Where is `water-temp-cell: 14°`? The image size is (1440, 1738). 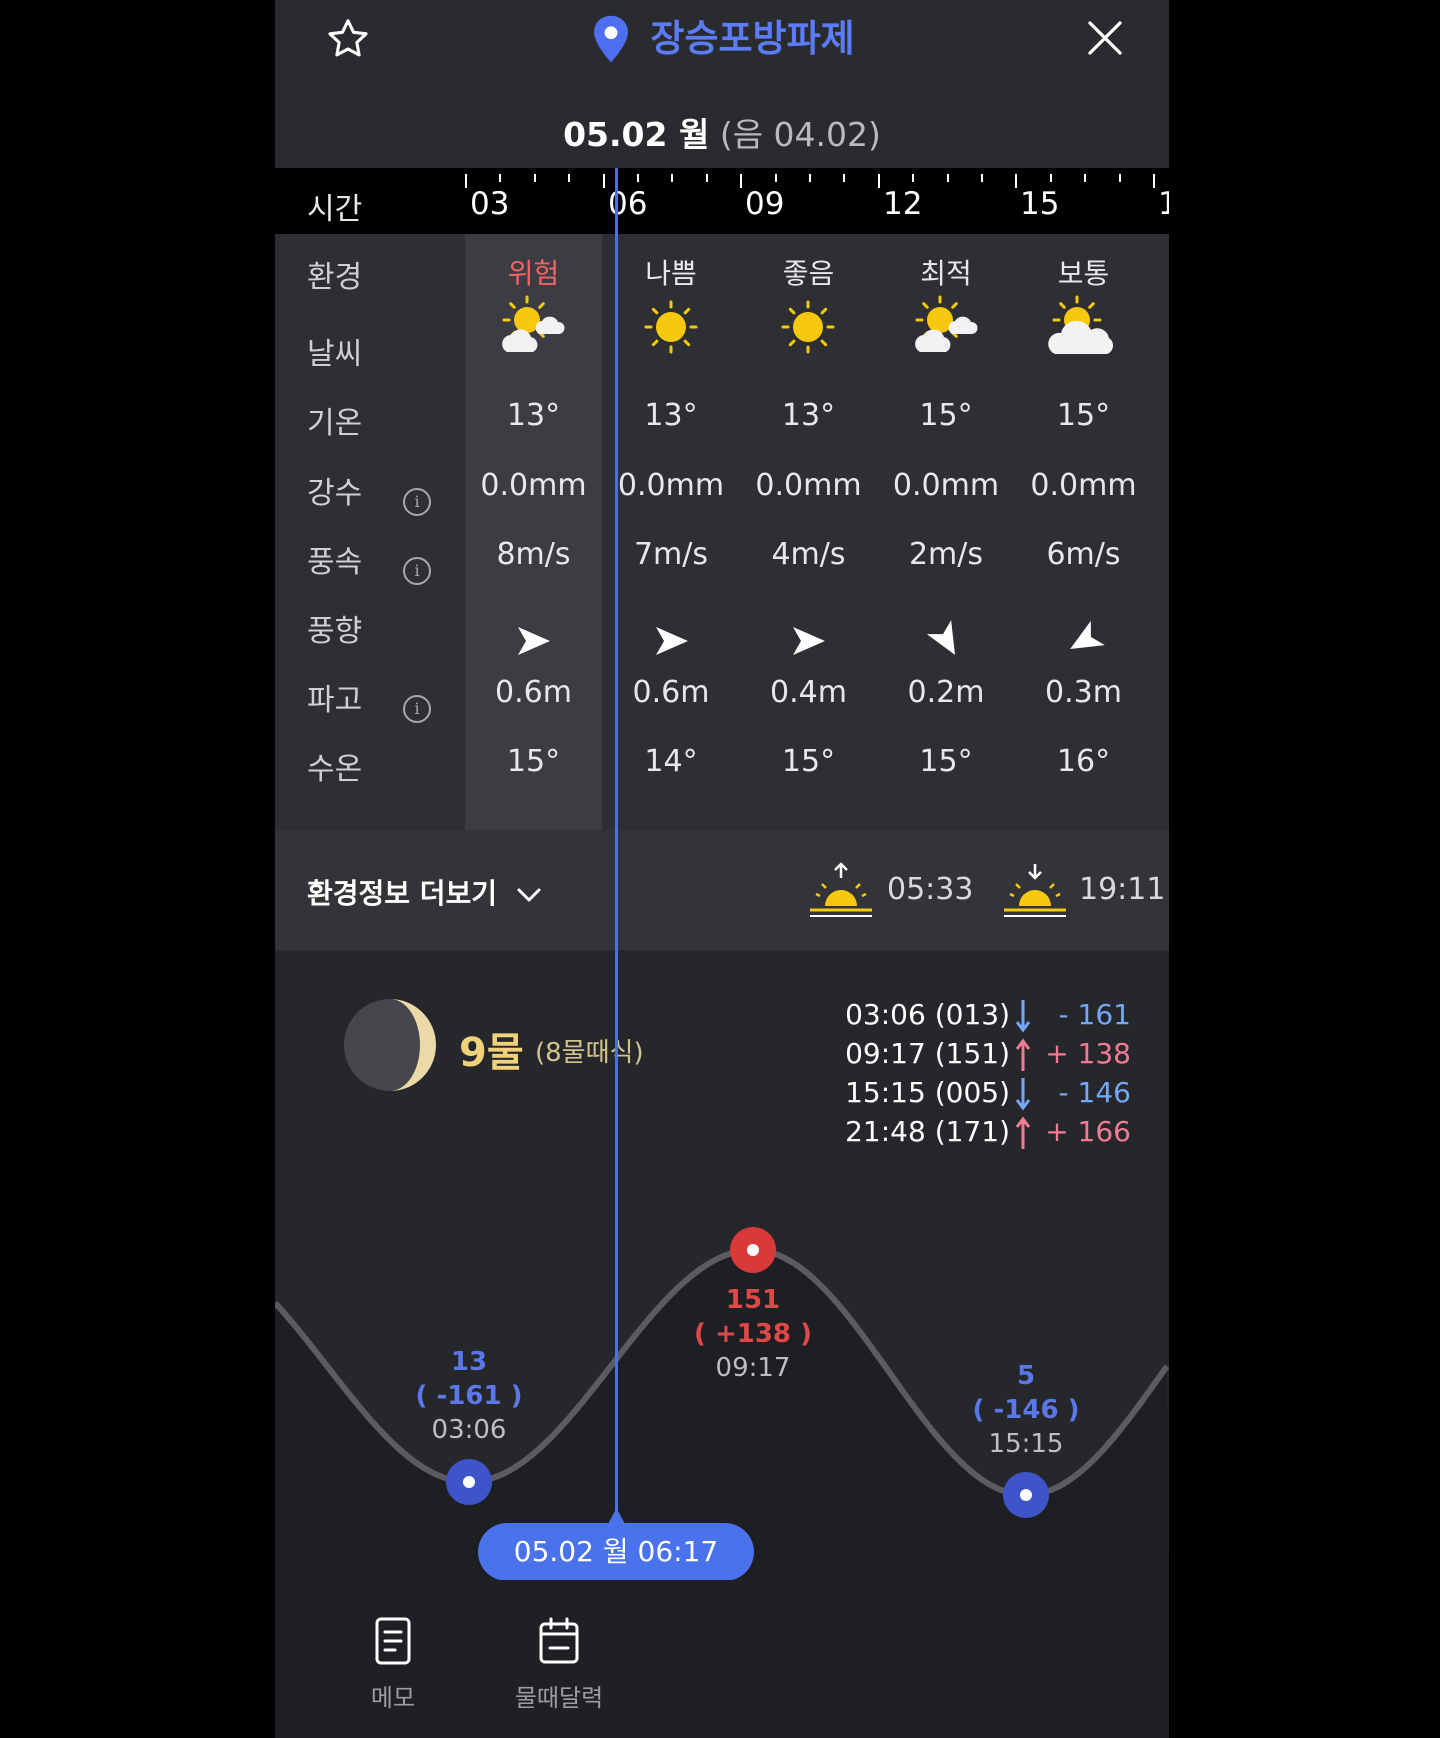
water-temp-cell: 14° is located at coordinates (671, 761).